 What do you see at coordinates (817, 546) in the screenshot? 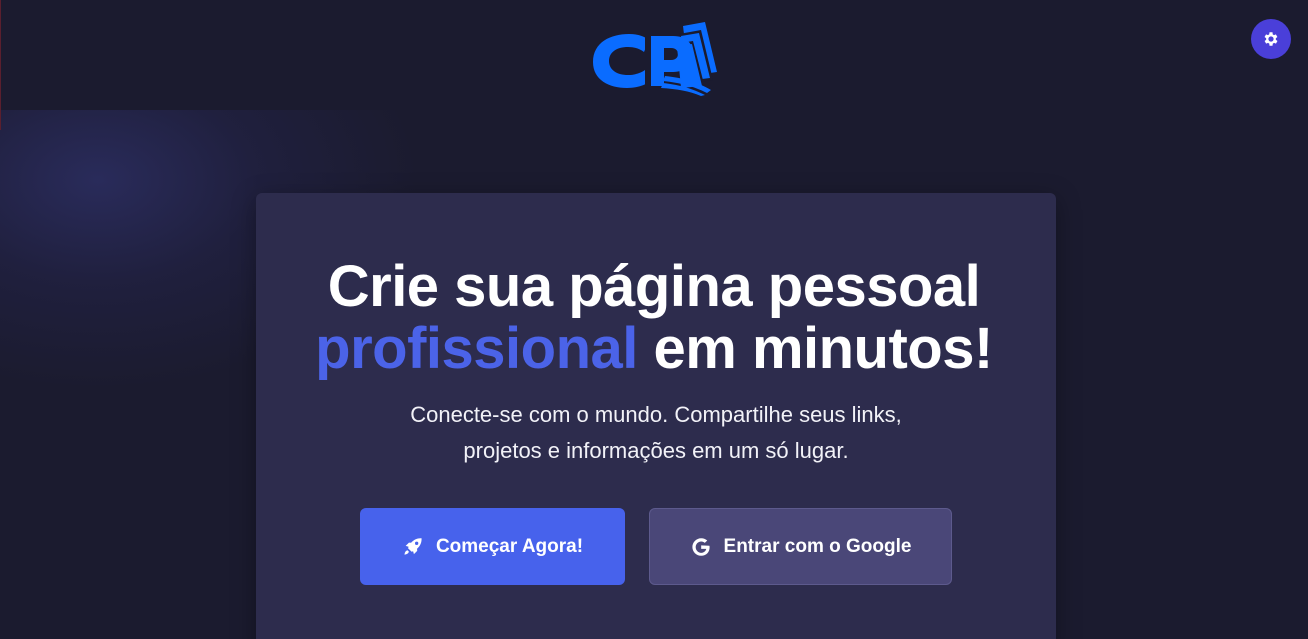
I see `google-login-label: Entrar com o Google` at bounding box center [817, 546].